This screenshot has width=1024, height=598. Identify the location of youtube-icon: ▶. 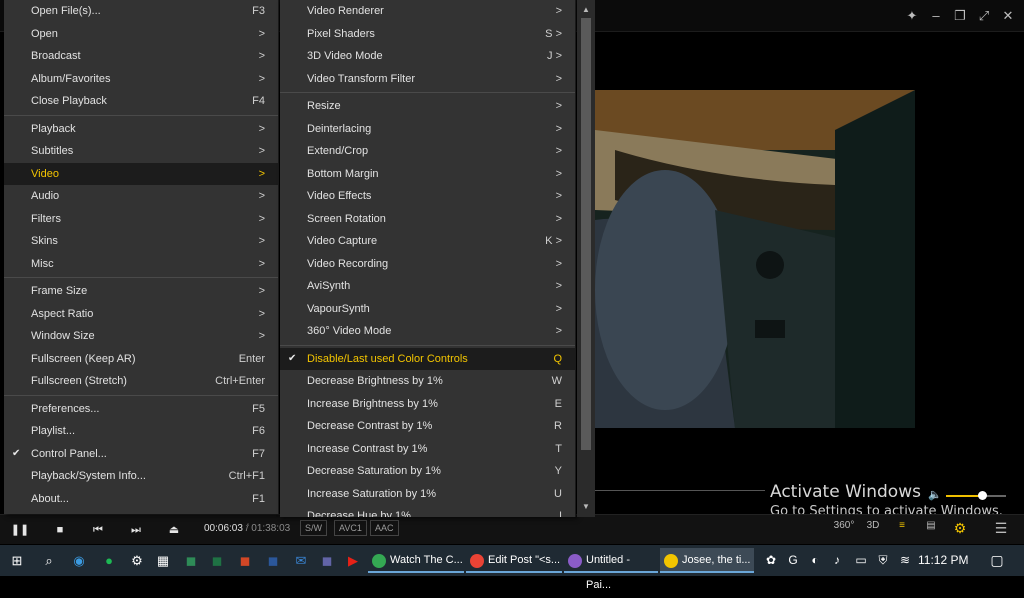
(353, 560).